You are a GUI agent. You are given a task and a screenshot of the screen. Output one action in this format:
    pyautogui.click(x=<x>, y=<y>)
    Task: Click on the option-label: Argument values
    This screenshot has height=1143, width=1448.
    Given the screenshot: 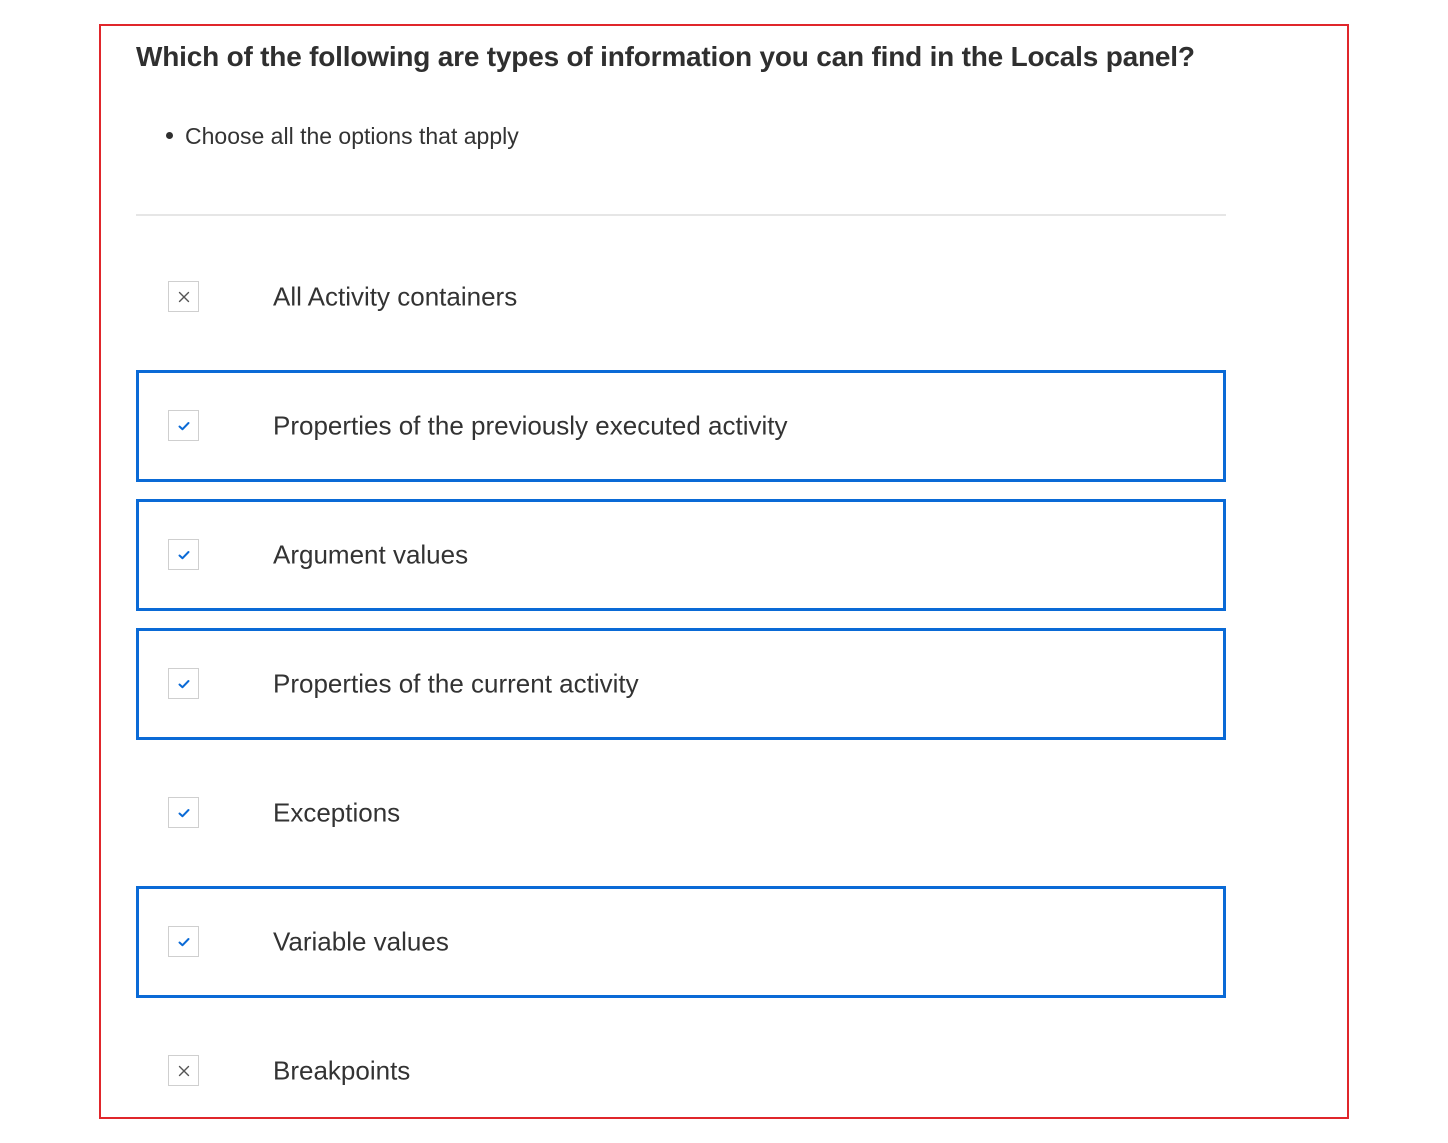 What is the action you would take?
    pyautogui.click(x=371, y=554)
    